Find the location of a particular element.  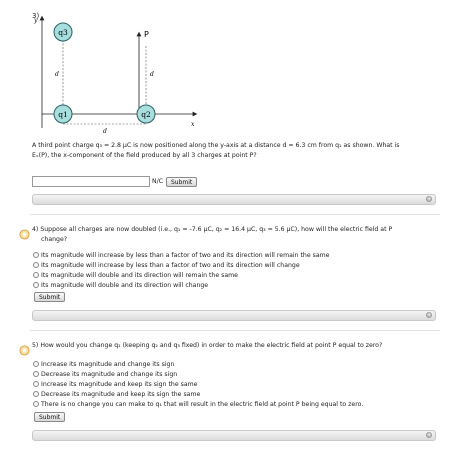

question-4-number: 4) is located at coordinates (35, 229).